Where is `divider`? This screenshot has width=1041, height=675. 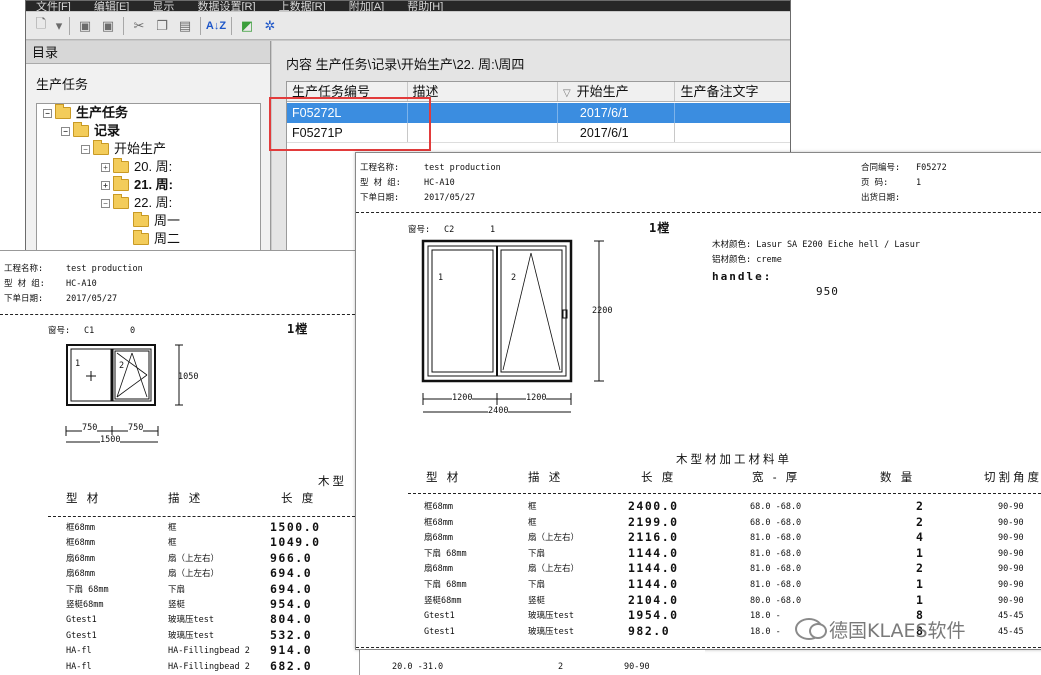 divider is located at coordinates (179, 314).